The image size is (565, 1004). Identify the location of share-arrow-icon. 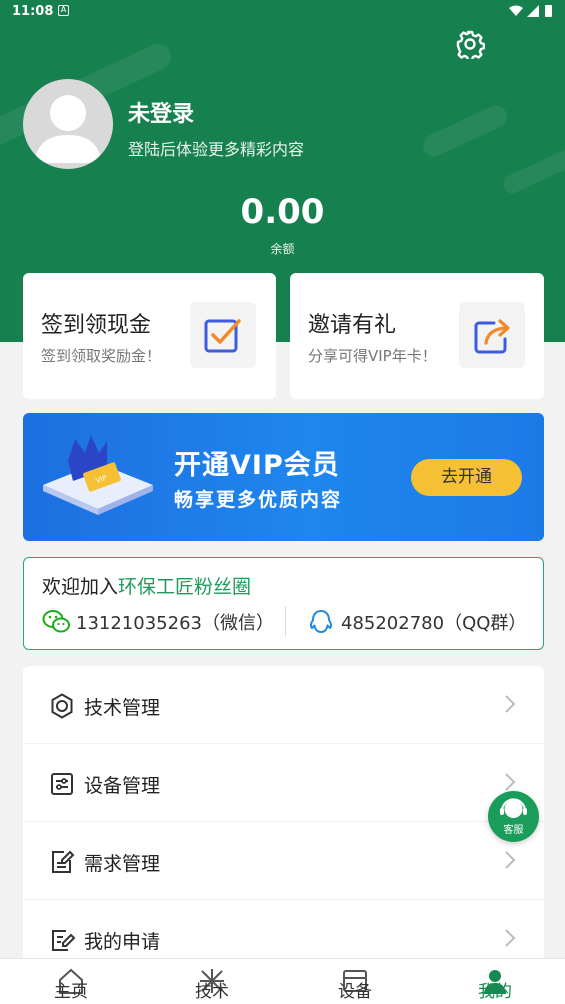
(492, 336).